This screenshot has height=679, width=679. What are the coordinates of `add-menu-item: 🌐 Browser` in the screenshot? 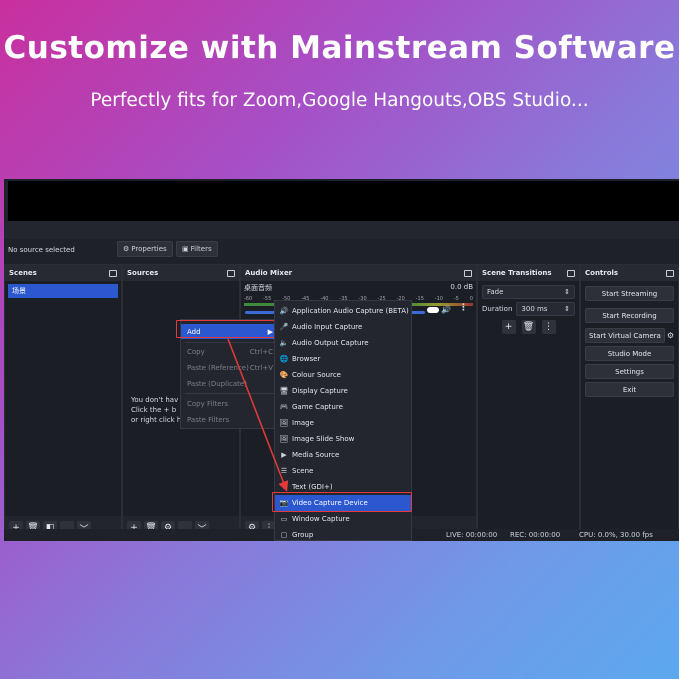 It's located at (343, 359).